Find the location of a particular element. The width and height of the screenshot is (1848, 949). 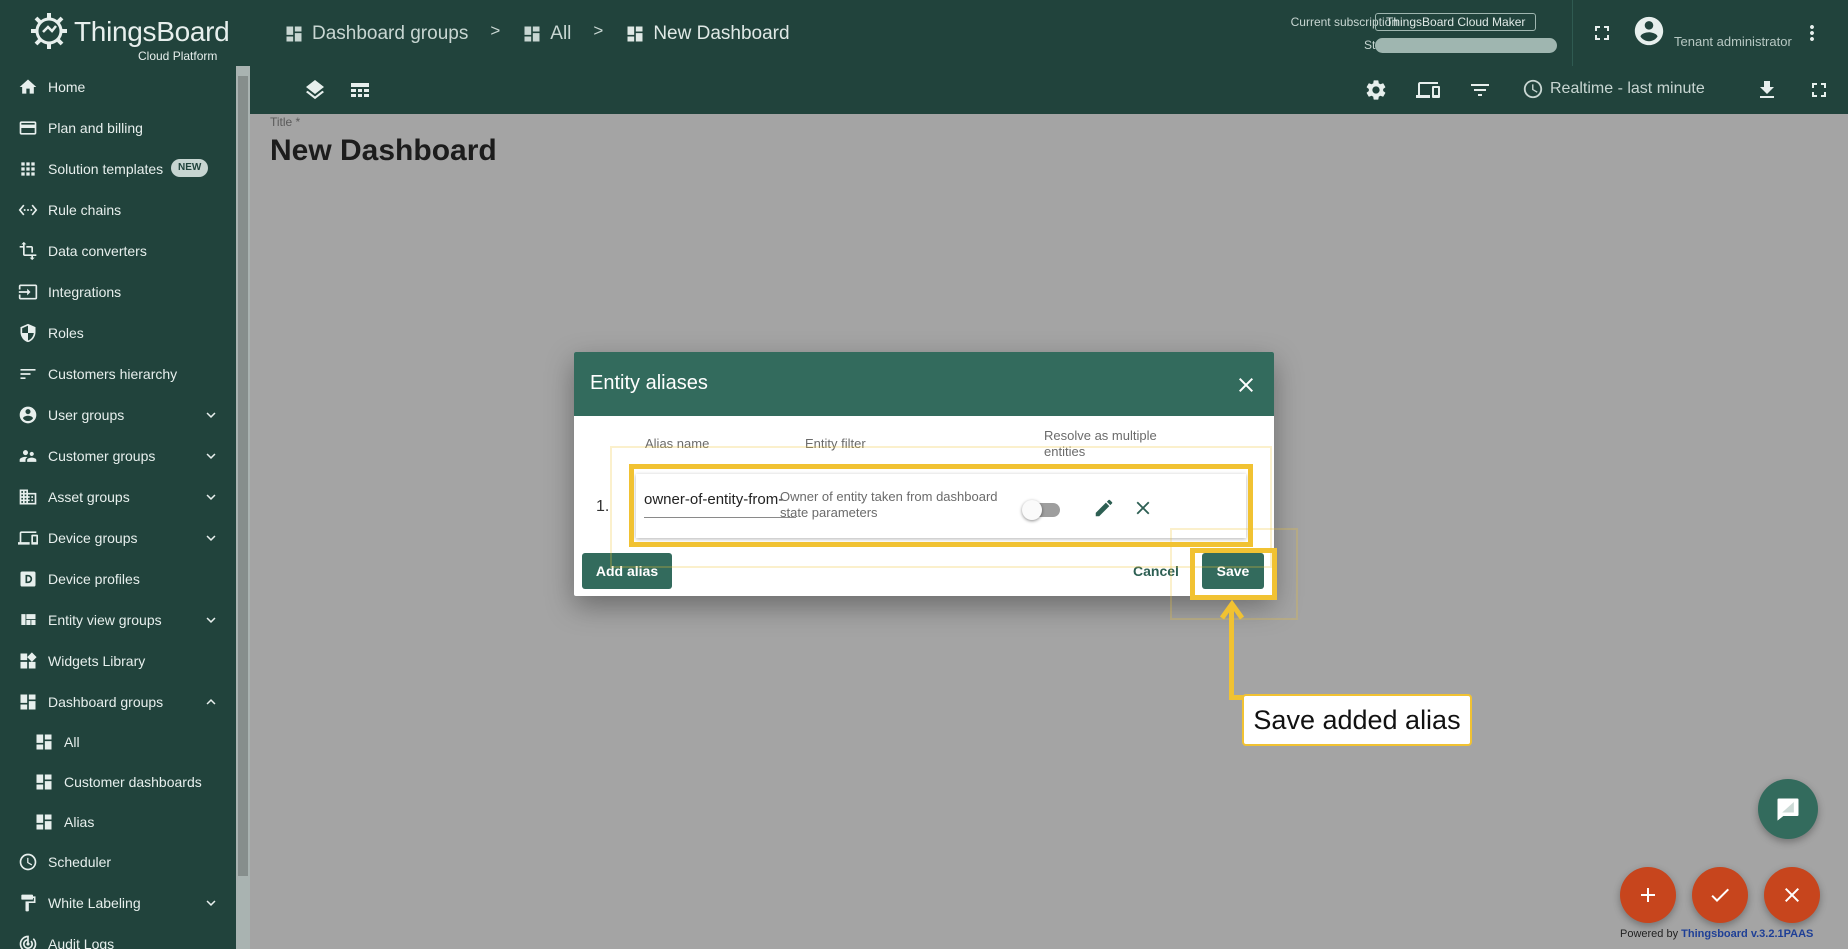

sidebar-item-device-profiles: Device profiles is located at coordinates (118, 578).